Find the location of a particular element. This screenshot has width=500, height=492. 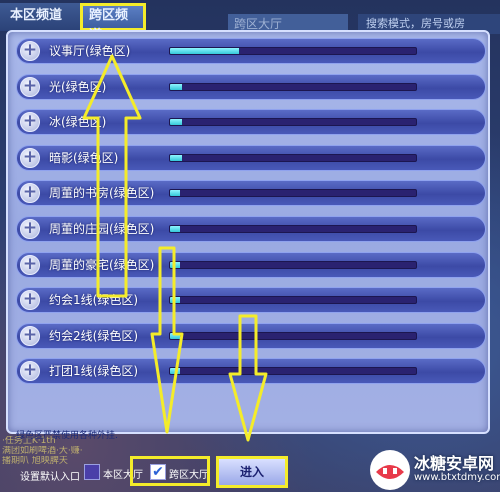

room-name: 议事厅(绿色区) is located at coordinates (90, 51).